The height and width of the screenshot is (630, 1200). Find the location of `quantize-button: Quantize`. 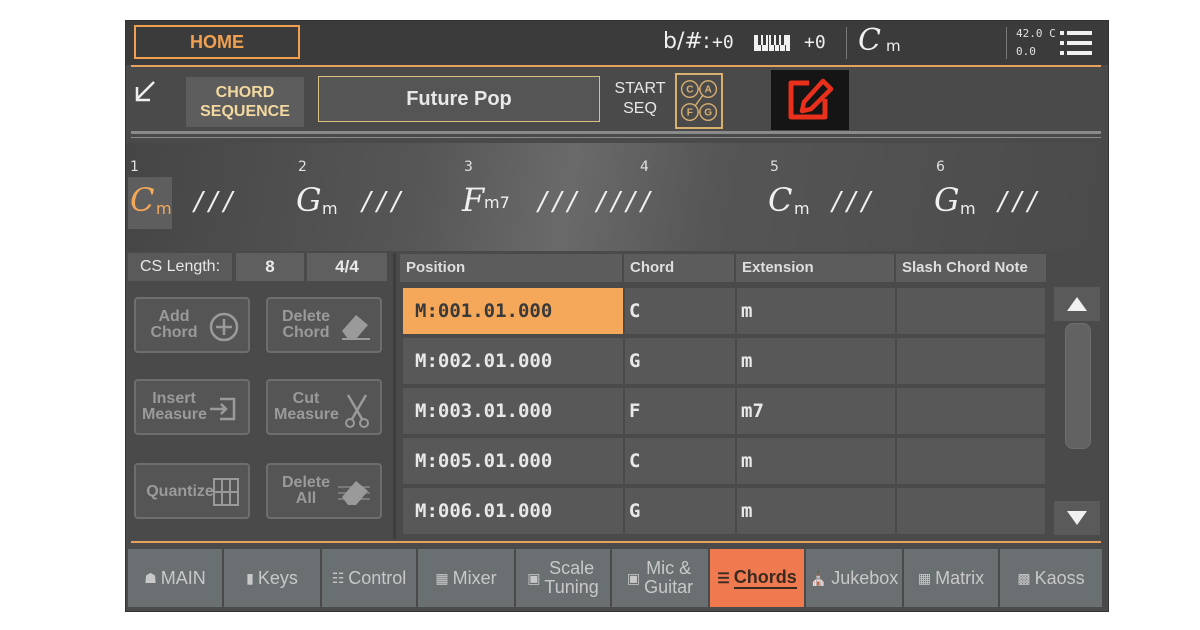

quantize-button: Quantize is located at coordinates (192, 491).